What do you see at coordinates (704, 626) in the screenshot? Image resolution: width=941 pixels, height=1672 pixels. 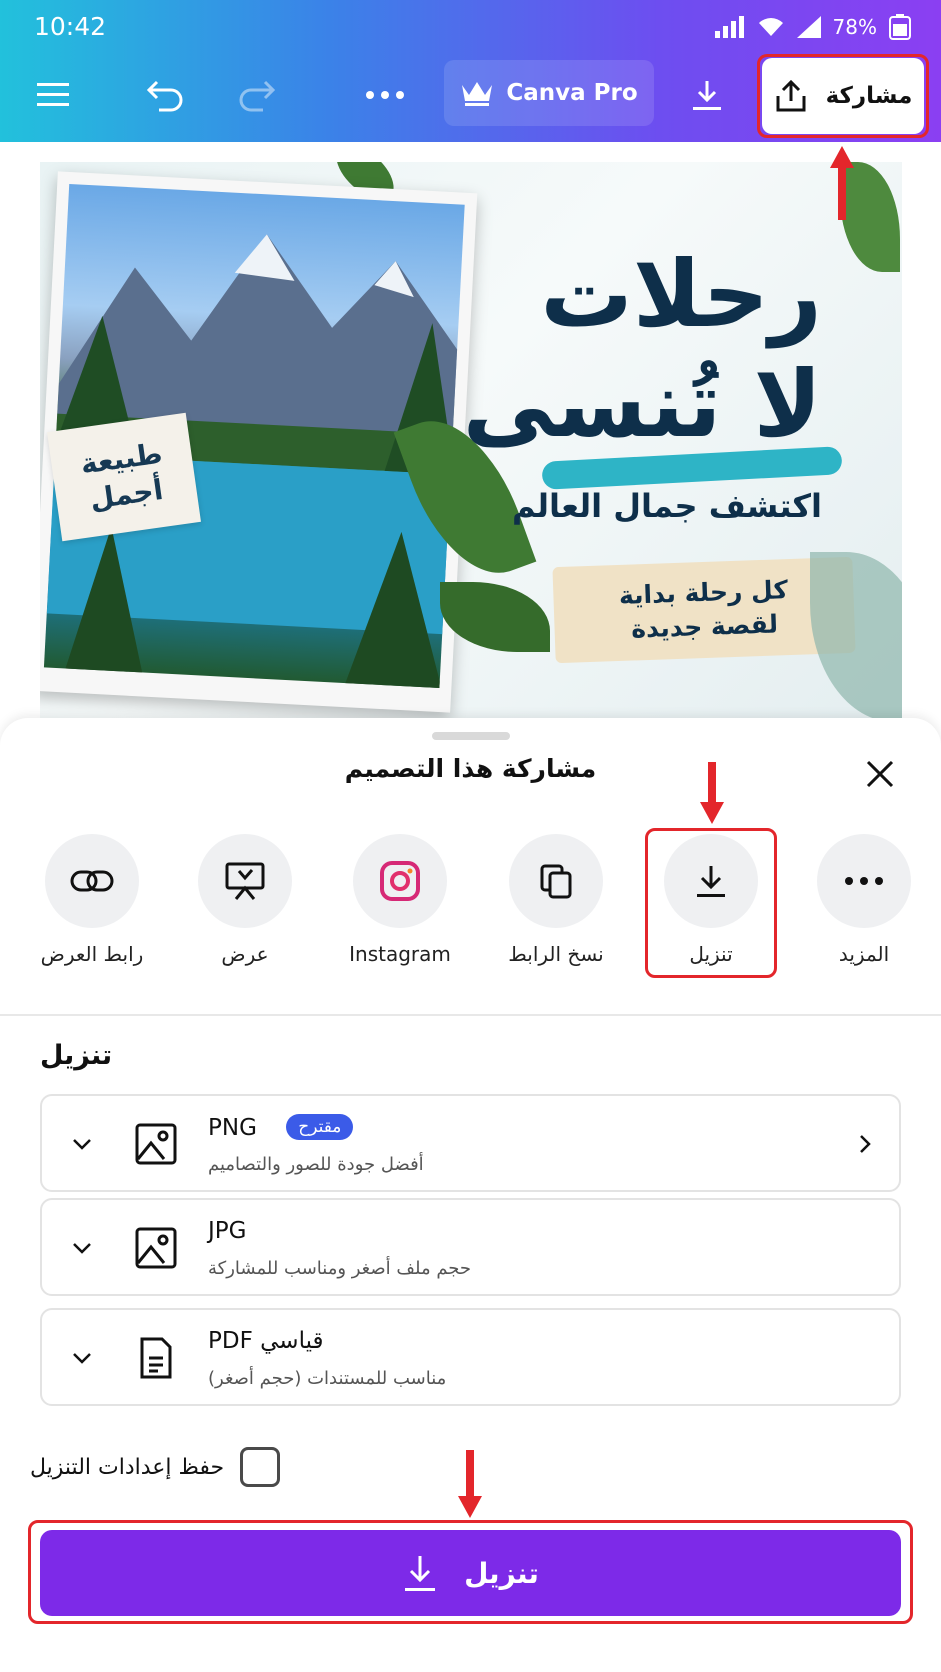 I see `tag-line2: لقصة جديدة` at bounding box center [704, 626].